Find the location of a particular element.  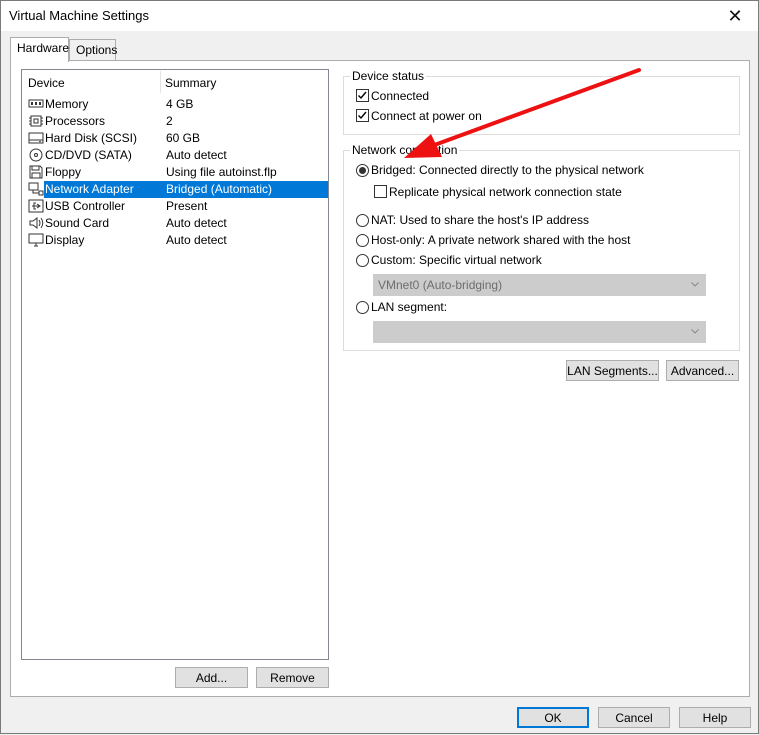

network-connection-title: Network connection is located at coordinates (405, 150).